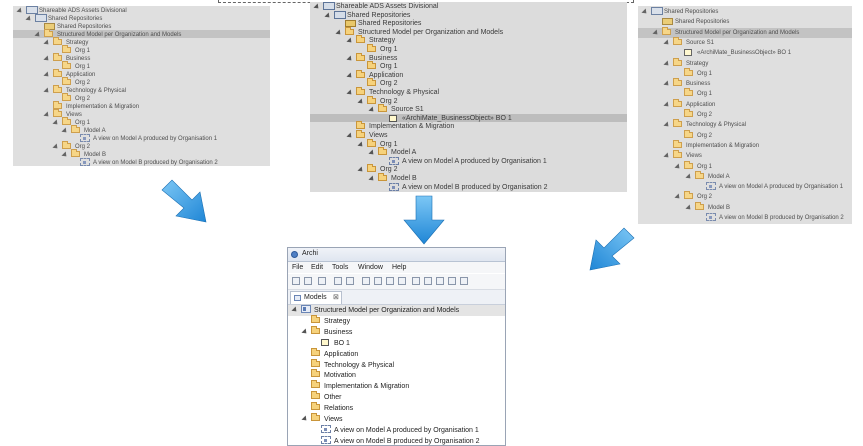 The width and height of the screenshot is (863, 446). Describe the element at coordinates (338, 281) in the screenshot. I see `undo-icon` at that location.